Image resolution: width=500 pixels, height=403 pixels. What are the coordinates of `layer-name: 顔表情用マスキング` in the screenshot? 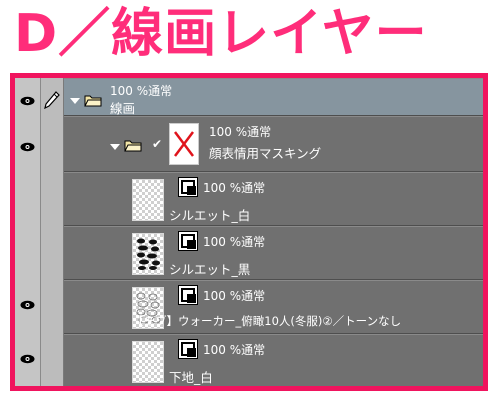 It's located at (265, 153).